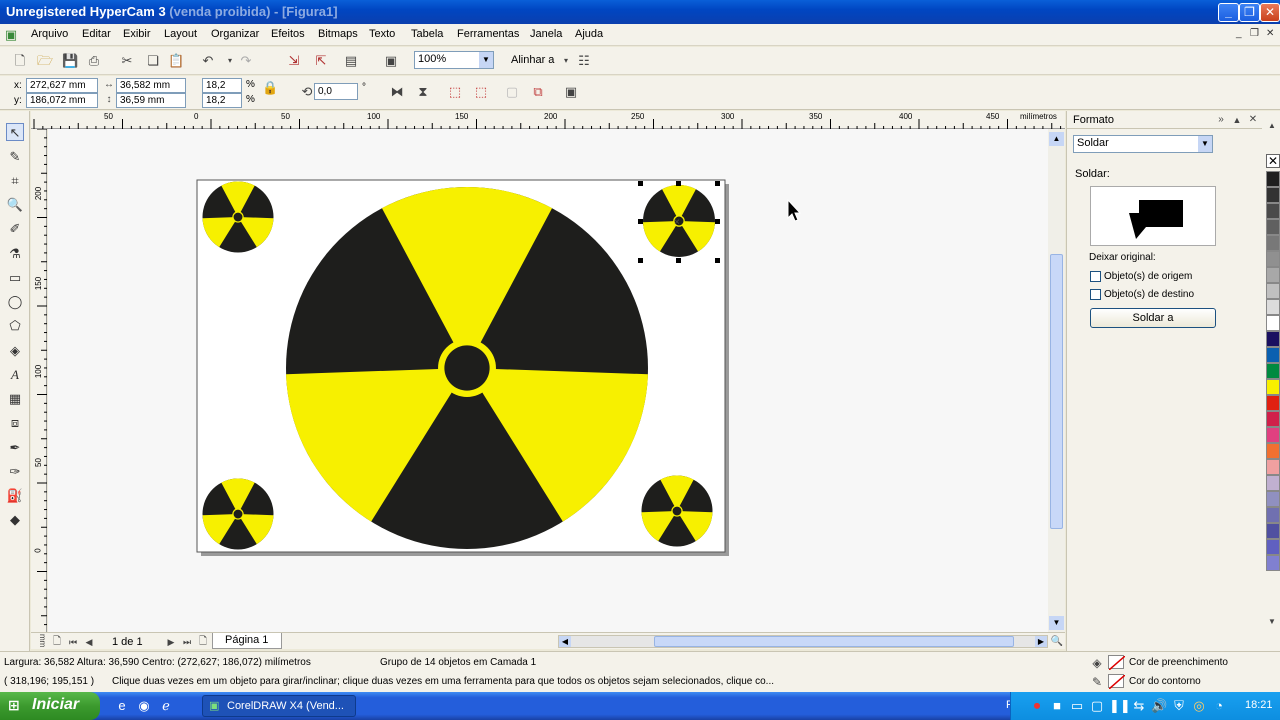 The image size is (1280, 720). Describe the element at coordinates (834, 641) in the screenshot. I see `hscroll-thumb` at that location.